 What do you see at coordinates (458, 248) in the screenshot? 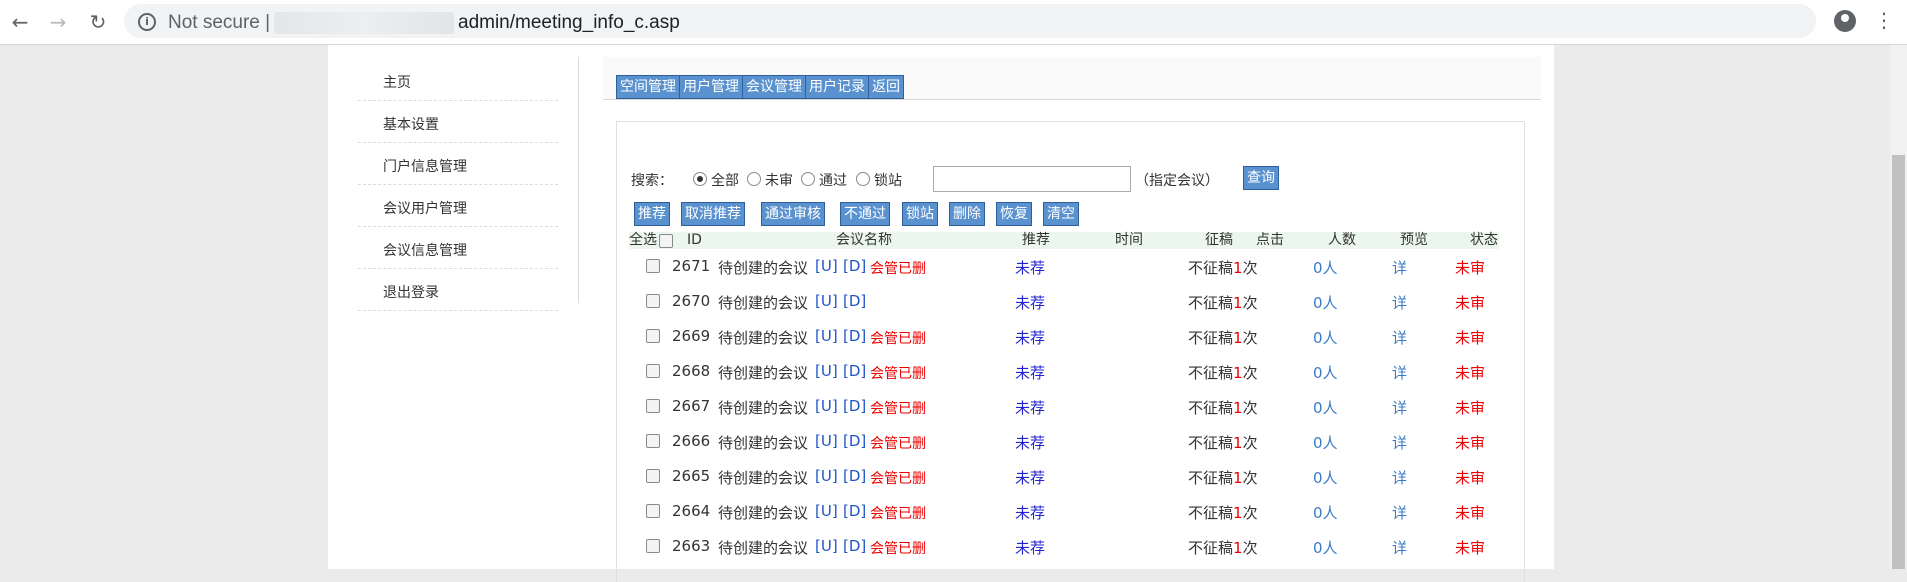
I see `sidebar-item-meeting-info: 会议信息管理` at bounding box center [458, 248].